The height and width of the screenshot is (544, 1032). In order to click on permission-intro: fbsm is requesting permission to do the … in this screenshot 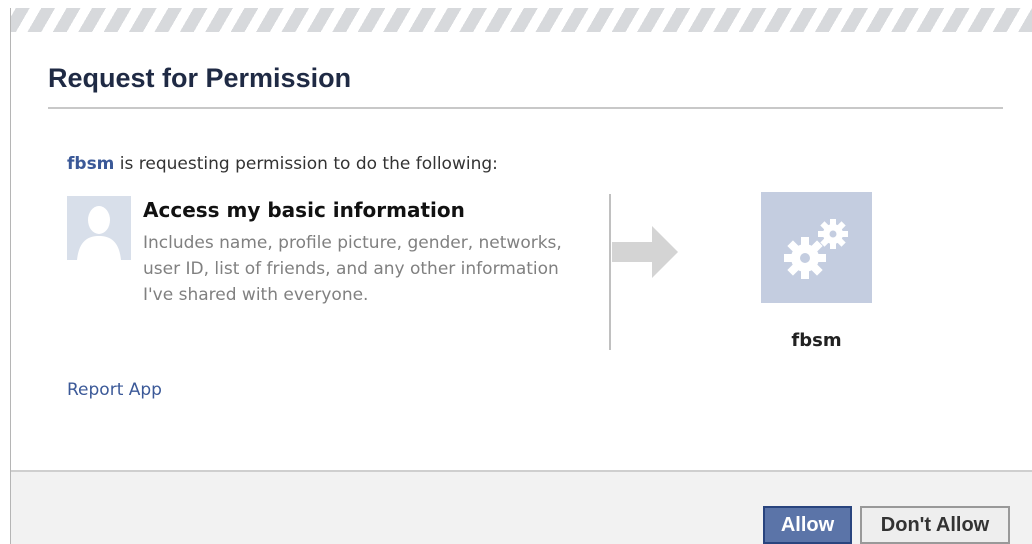, I will do `click(282, 164)`.